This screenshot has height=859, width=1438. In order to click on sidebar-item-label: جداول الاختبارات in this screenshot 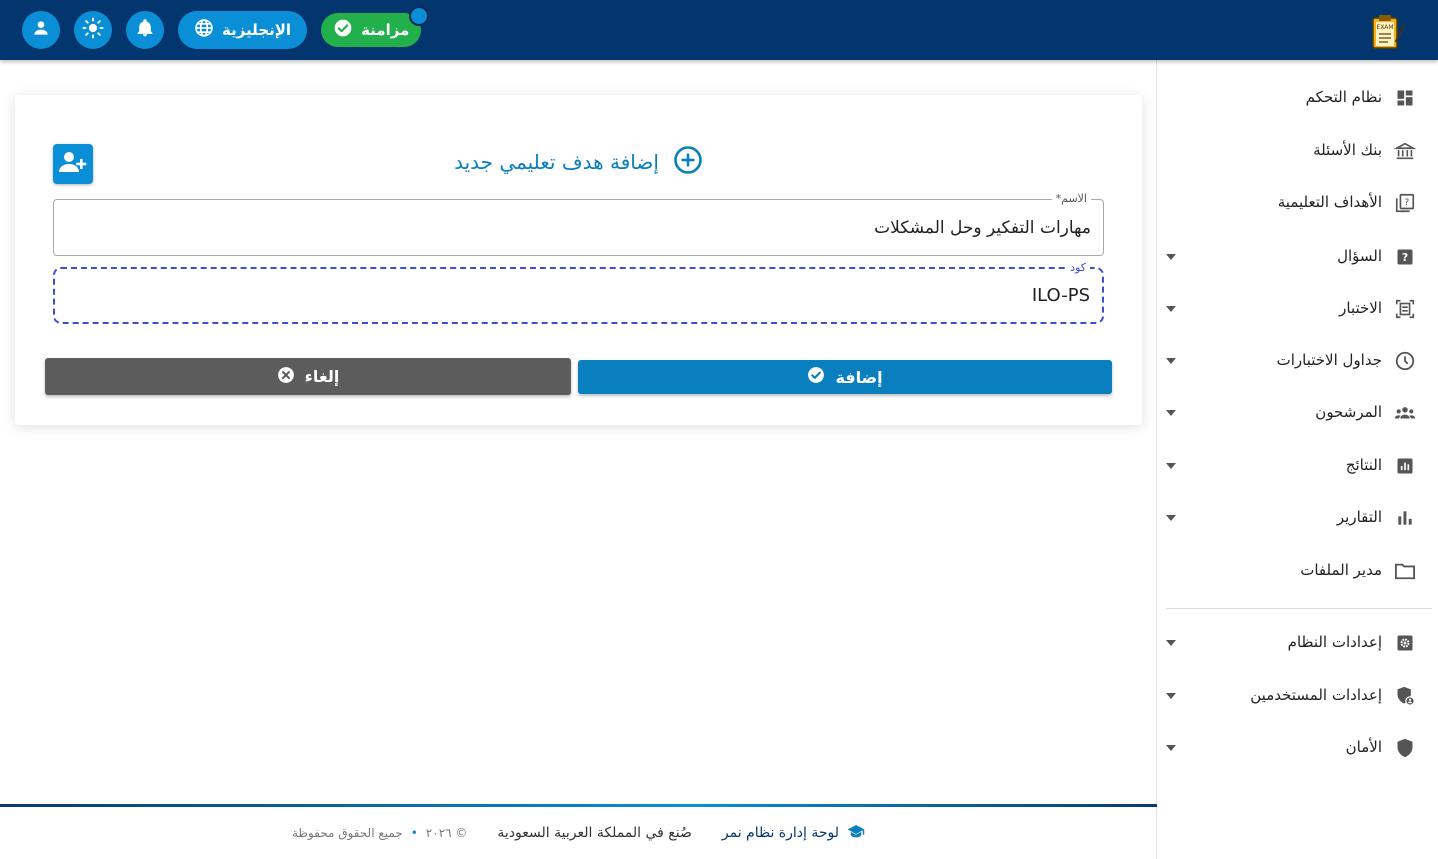, I will do `click(1329, 360)`.